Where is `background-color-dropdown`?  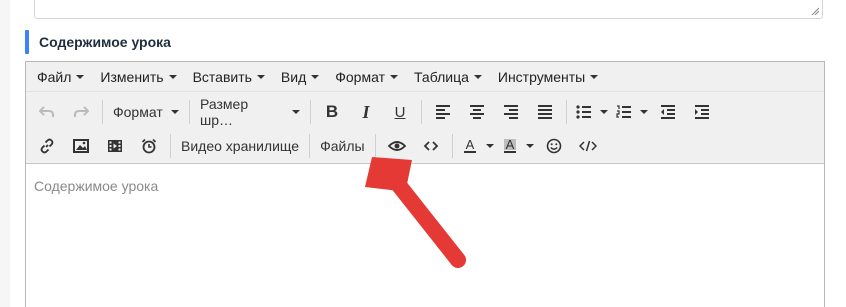
background-color-dropdown is located at coordinates (530, 146).